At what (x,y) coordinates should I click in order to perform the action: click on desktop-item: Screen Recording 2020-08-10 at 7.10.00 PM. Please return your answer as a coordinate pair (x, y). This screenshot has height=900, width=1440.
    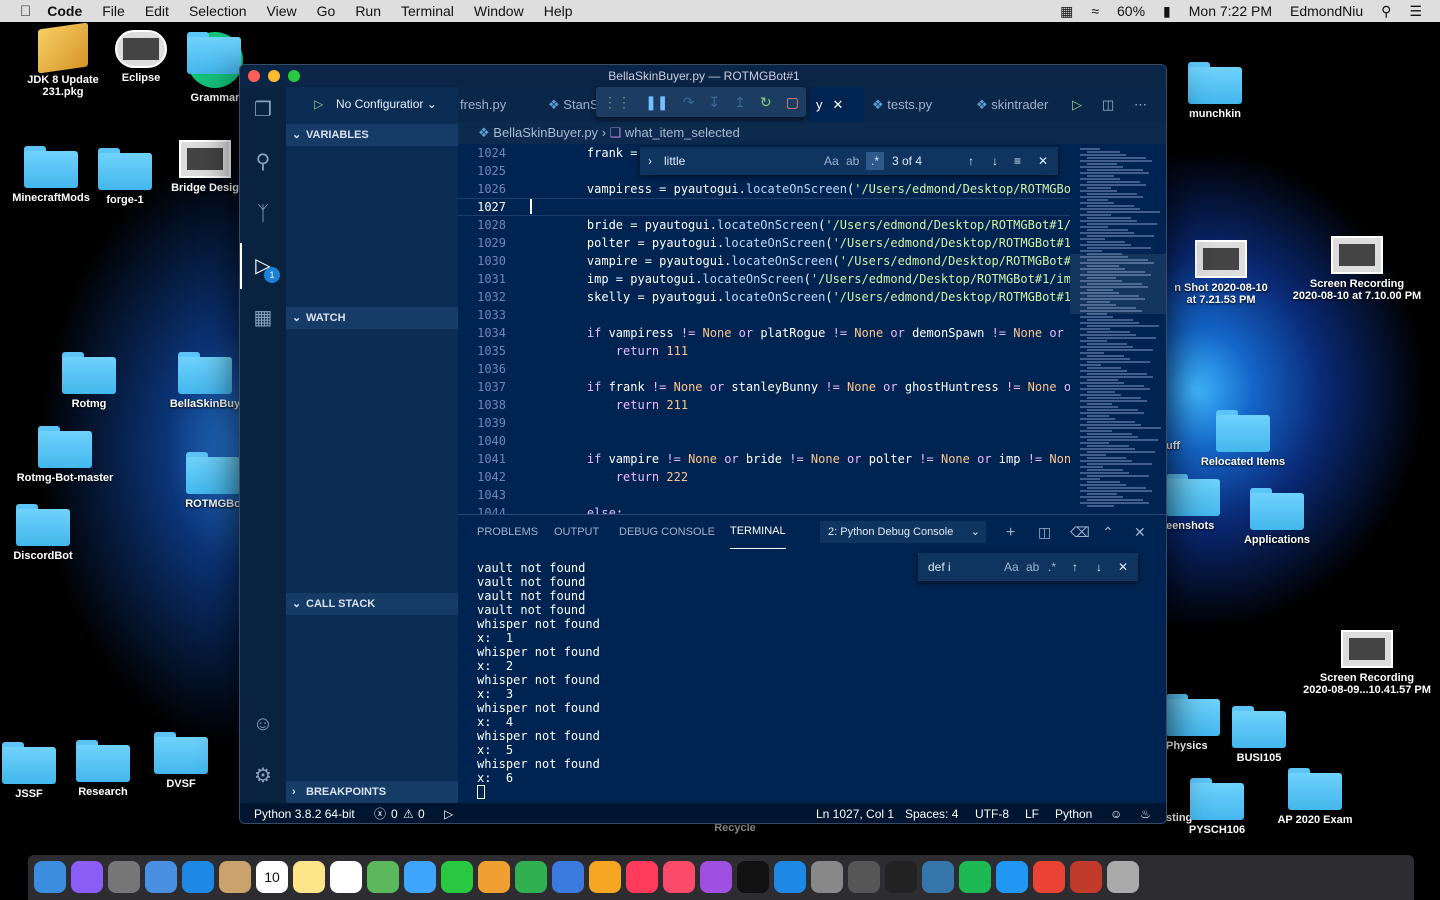
    Looking at the image, I should click on (1357, 269).